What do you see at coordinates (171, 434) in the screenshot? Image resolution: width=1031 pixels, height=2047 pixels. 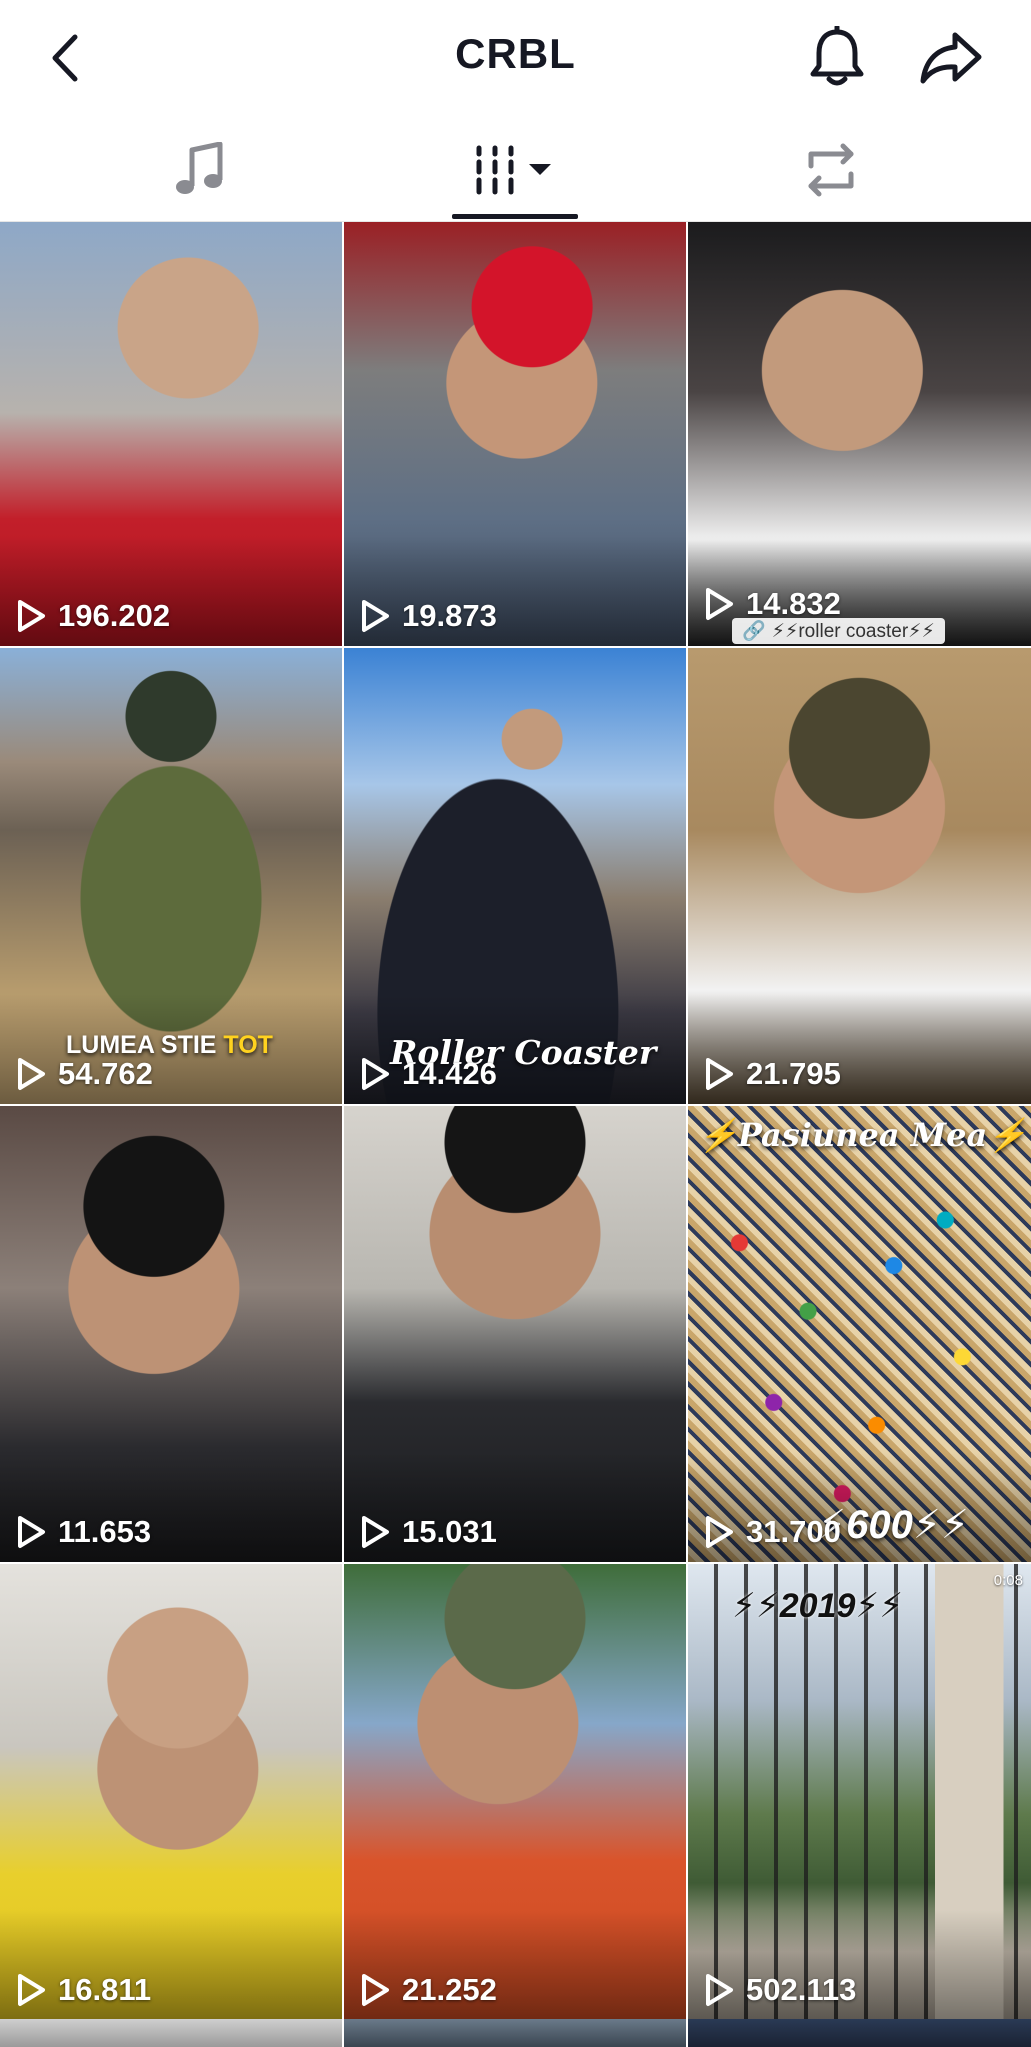 I see `video-tile: 196.202` at bounding box center [171, 434].